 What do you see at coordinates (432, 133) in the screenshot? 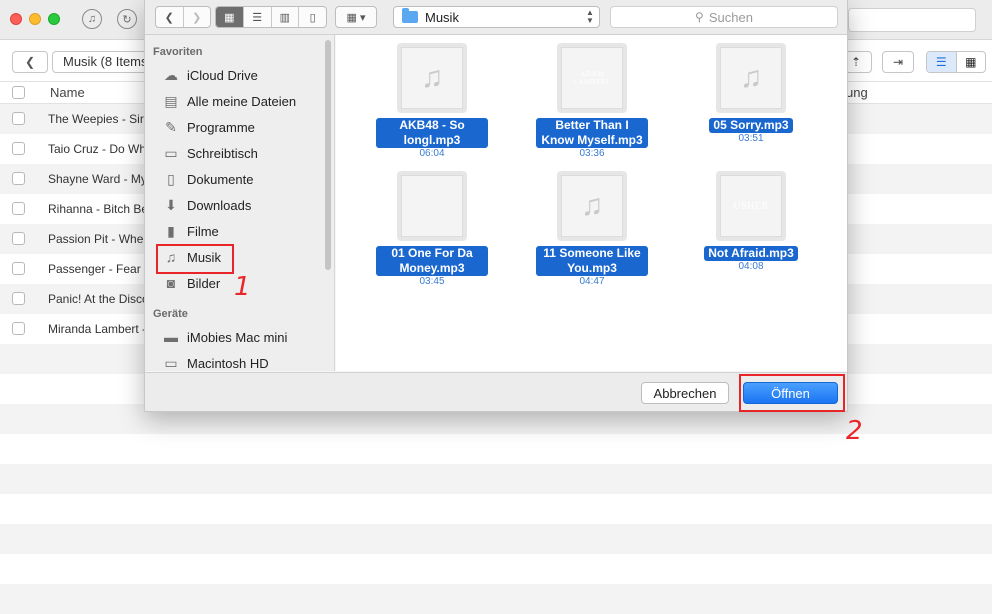
I see `file-name: AKB48 - So longl.mp3` at bounding box center [432, 133].